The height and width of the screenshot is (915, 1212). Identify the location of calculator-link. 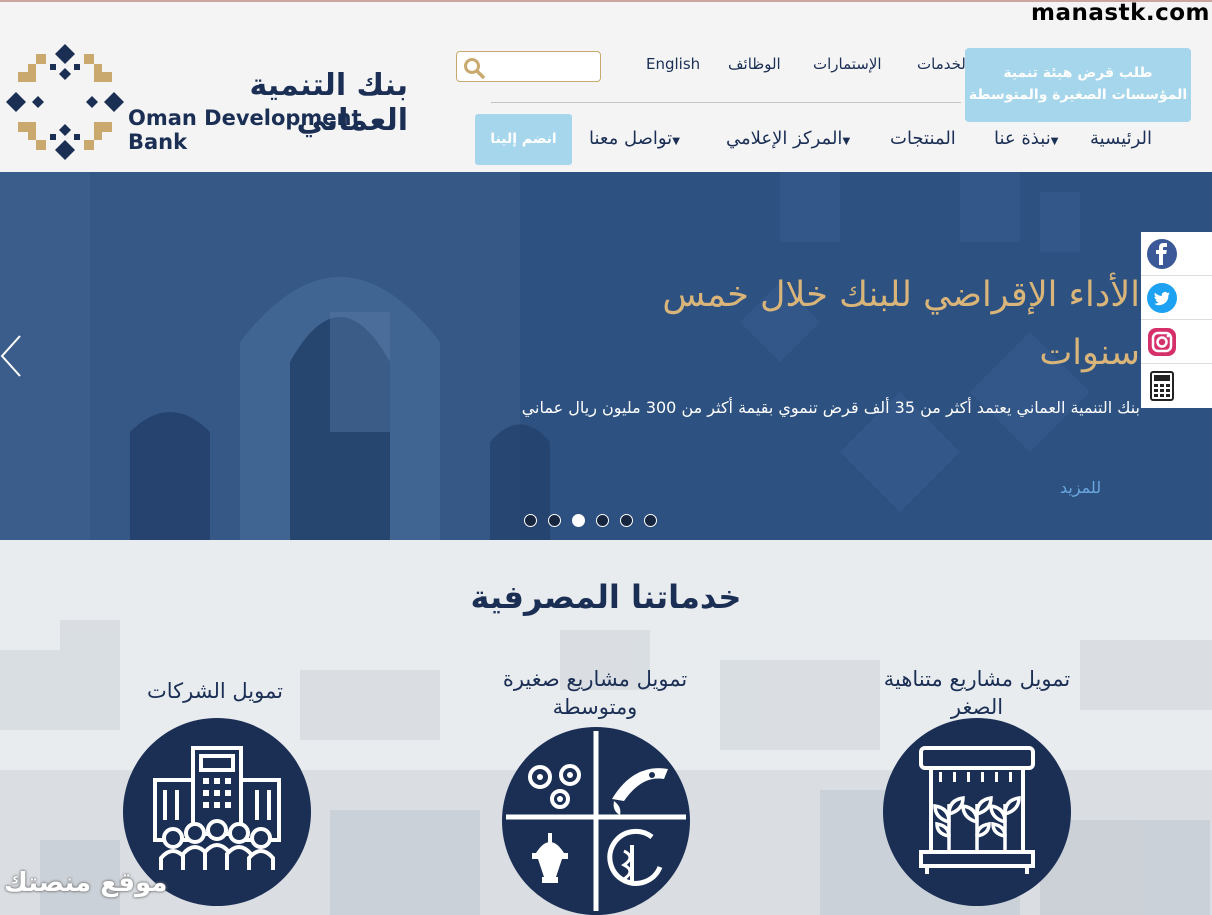
(1176, 386).